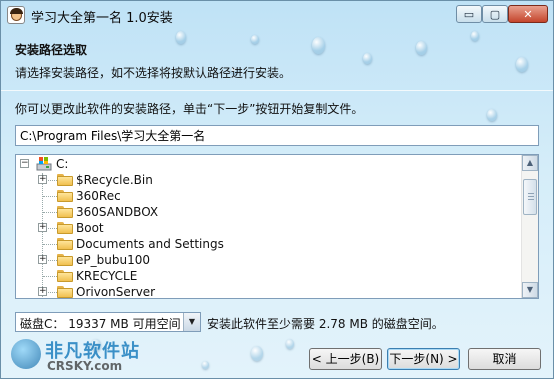 This screenshot has width=554, height=379. I want to click on instruction-text: 你可以更改此软件的安装路径，单击“下一步”按钮开始复制文件。, so click(189, 109).